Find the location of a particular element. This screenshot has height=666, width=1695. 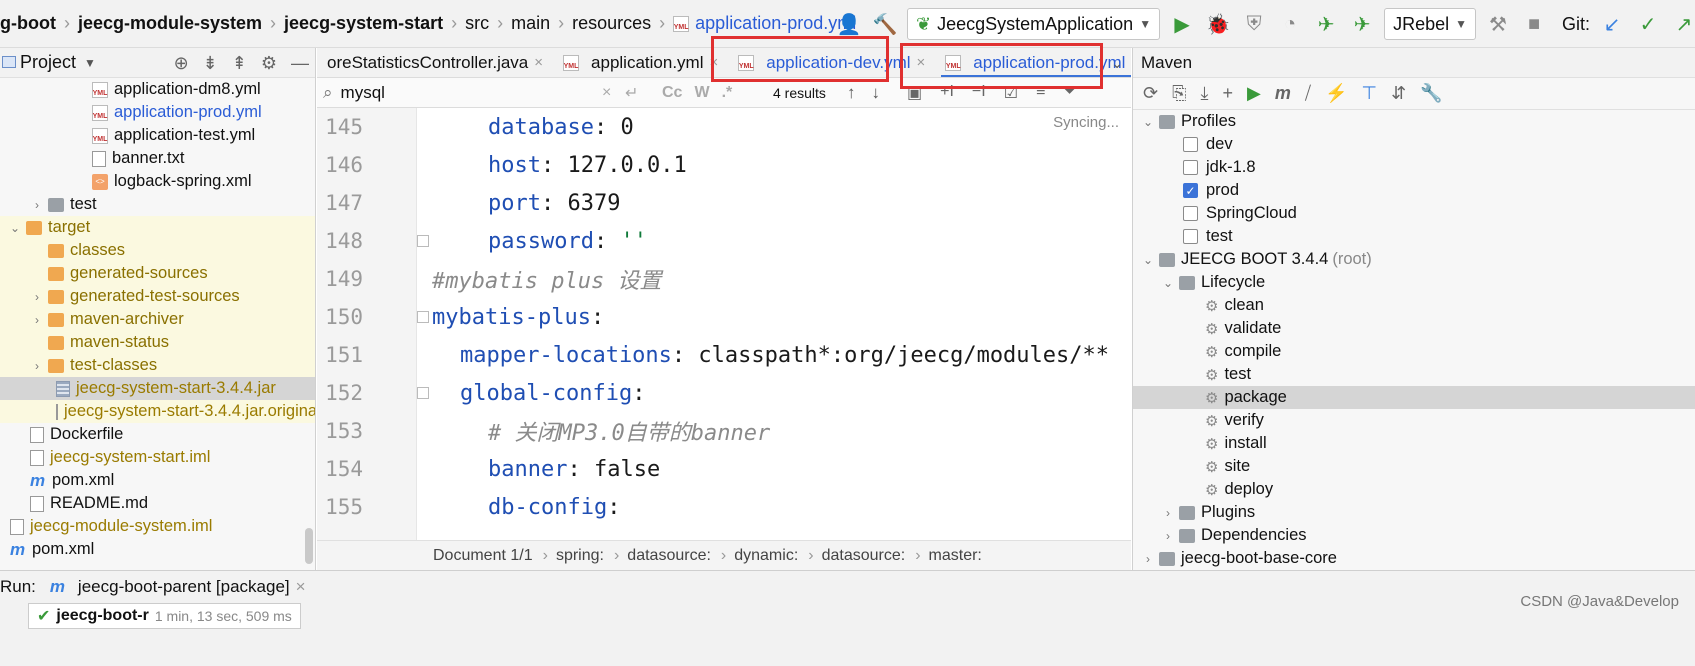

code-line: 155 db-config: is located at coordinates (724, 507).